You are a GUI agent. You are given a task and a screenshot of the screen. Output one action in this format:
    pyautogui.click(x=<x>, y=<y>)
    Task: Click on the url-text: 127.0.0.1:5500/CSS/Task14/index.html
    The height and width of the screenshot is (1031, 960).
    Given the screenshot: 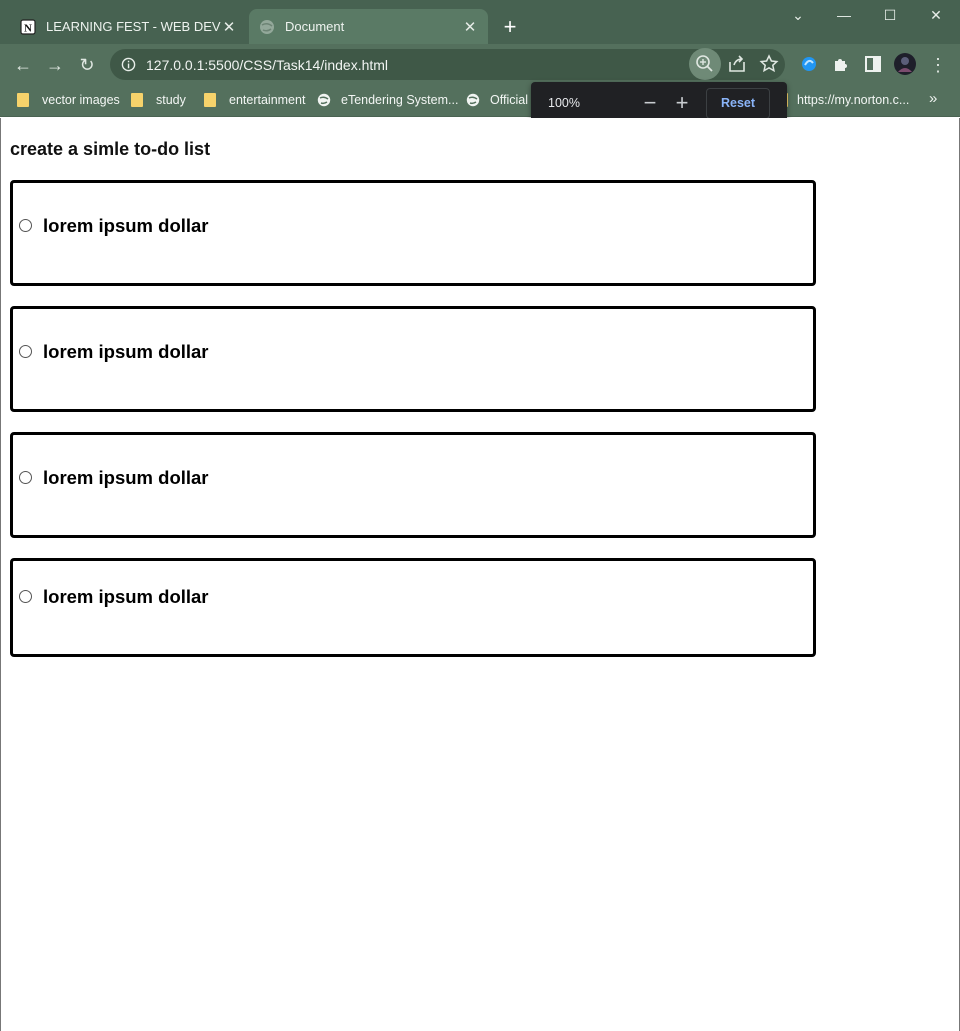 What is the action you would take?
    pyautogui.click(x=267, y=64)
    